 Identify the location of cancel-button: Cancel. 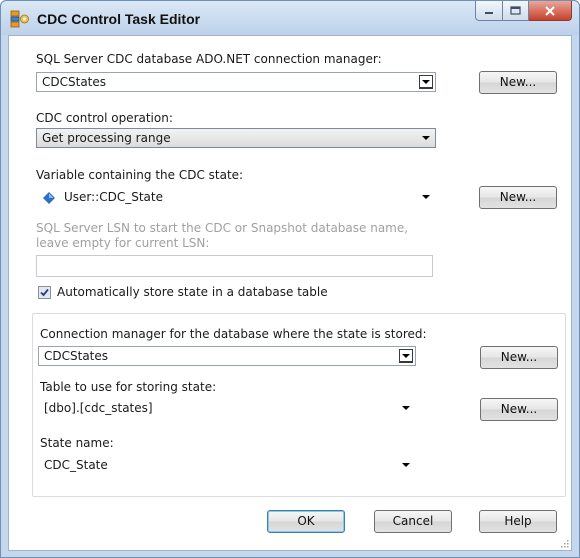
(413, 521).